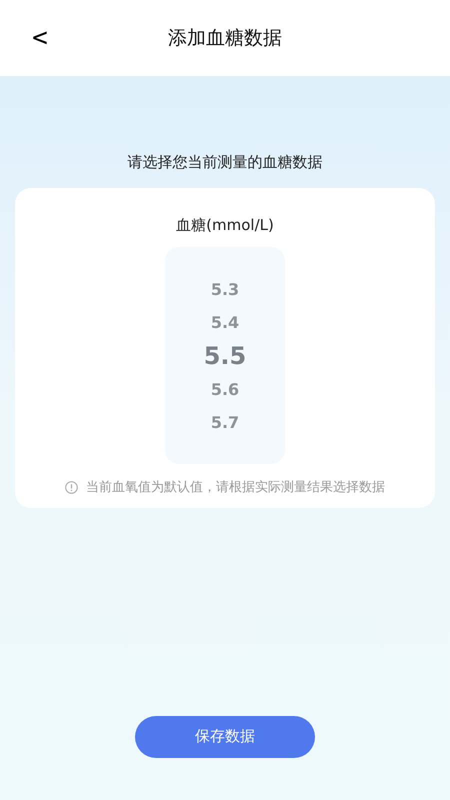  I want to click on unit-label: 血糖(mmol/L), so click(225, 225).